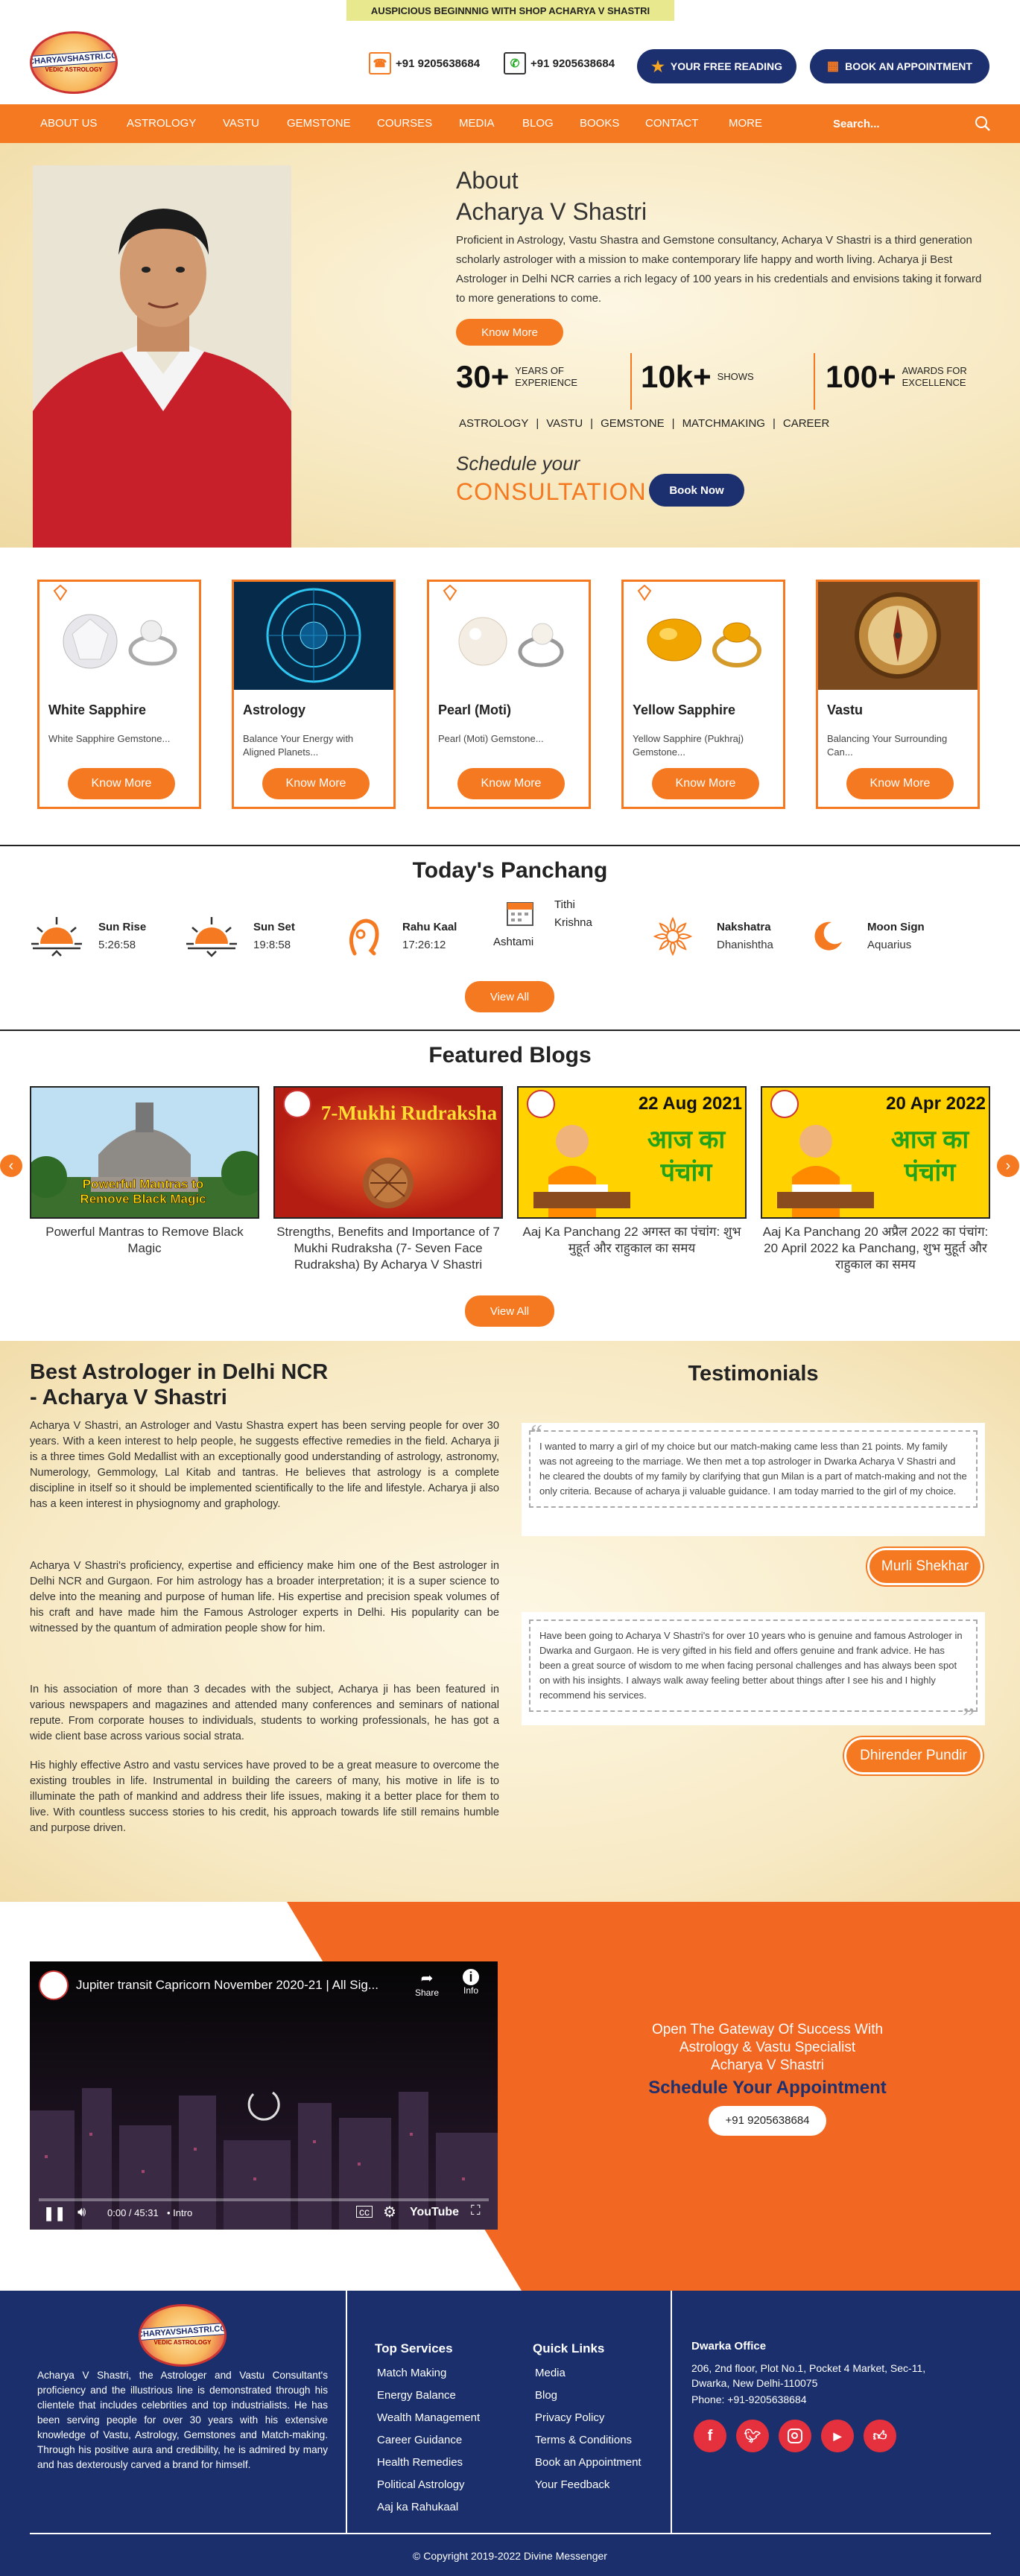 This screenshot has width=1020, height=2576. Describe the element at coordinates (767, 2121) in the screenshot. I see `cta-phone-button: +91 9205638684` at that location.